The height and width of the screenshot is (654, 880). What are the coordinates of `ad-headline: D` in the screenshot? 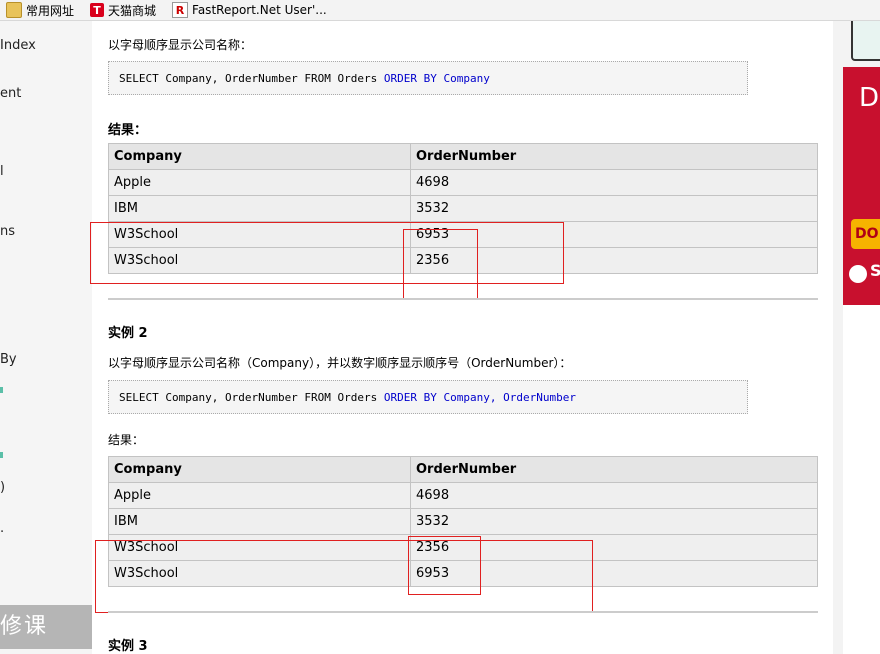 It's located at (869, 98).